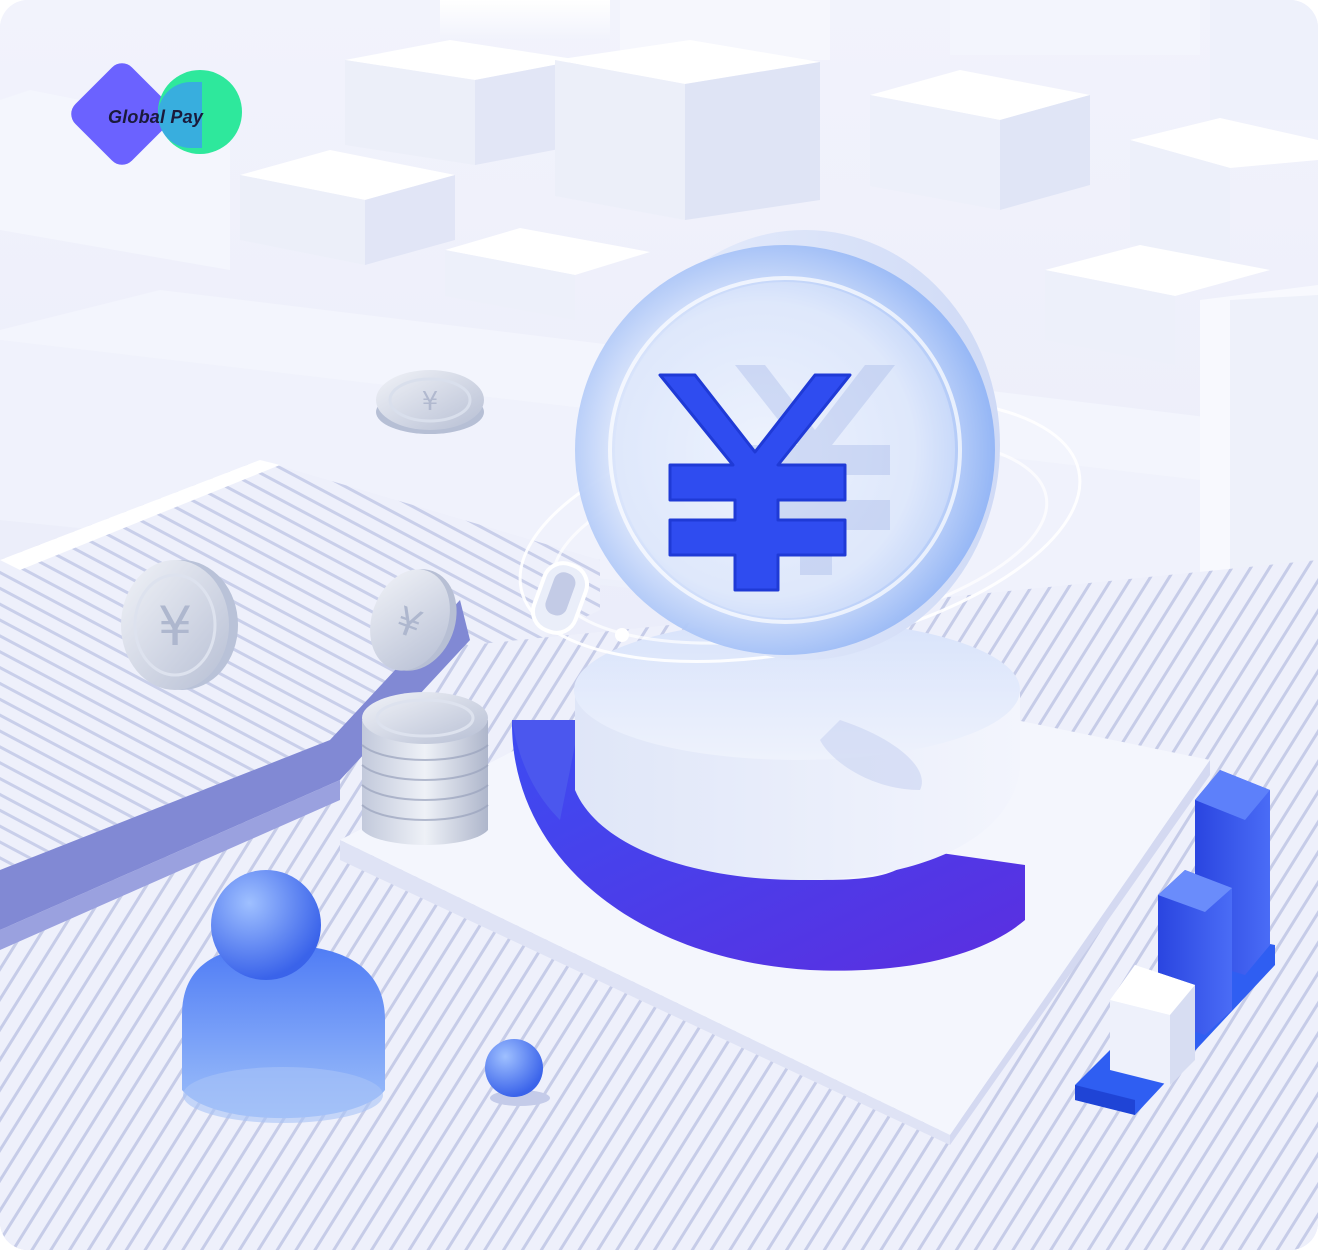 The width and height of the screenshot is (1318, 1250). I want to click on brand-name: Global Pay, so click(156, 117).